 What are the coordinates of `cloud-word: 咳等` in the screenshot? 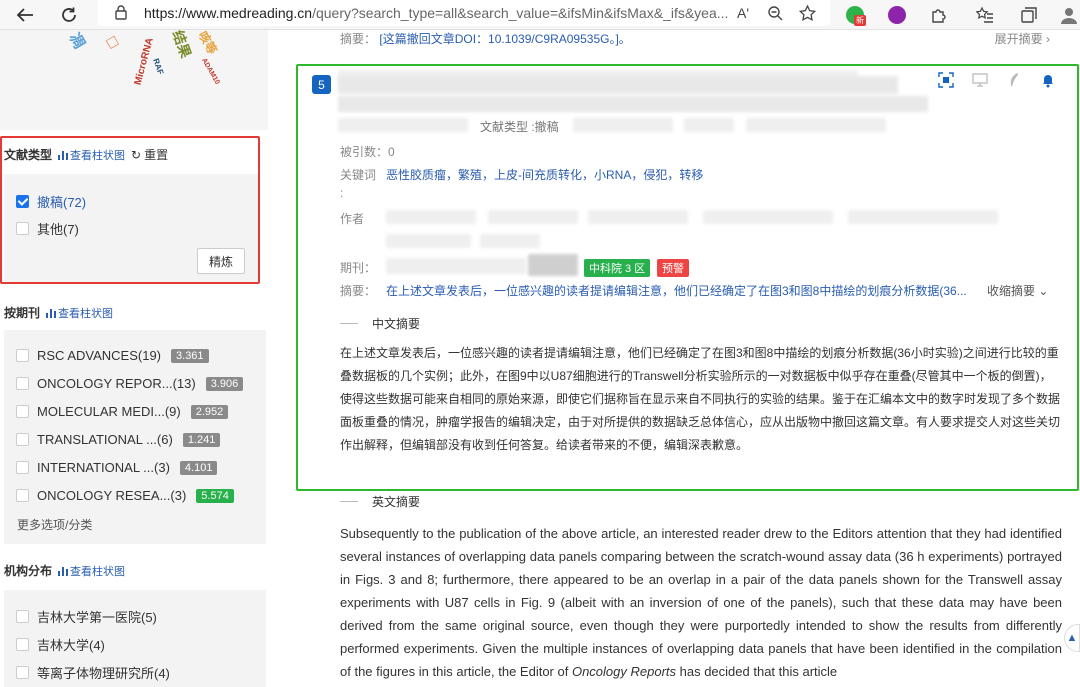 It's located at (208, 43).